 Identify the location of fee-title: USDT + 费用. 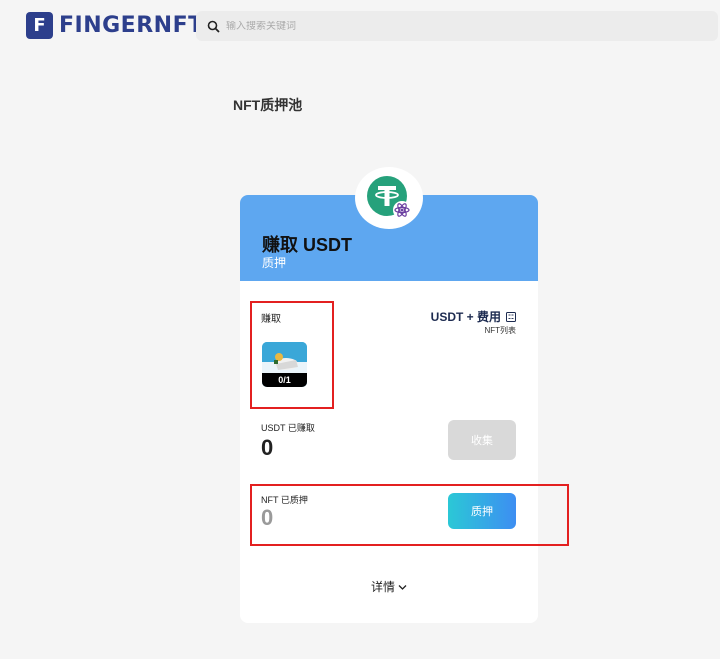
(473, 316).